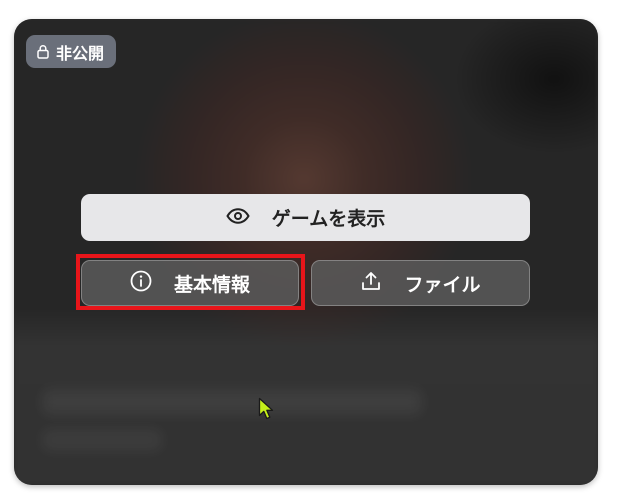  What do you see at coordinates (328, 219) in the screenshot?
I see `view-game-label: ゲームを表示` at bounding box center [328, 219].